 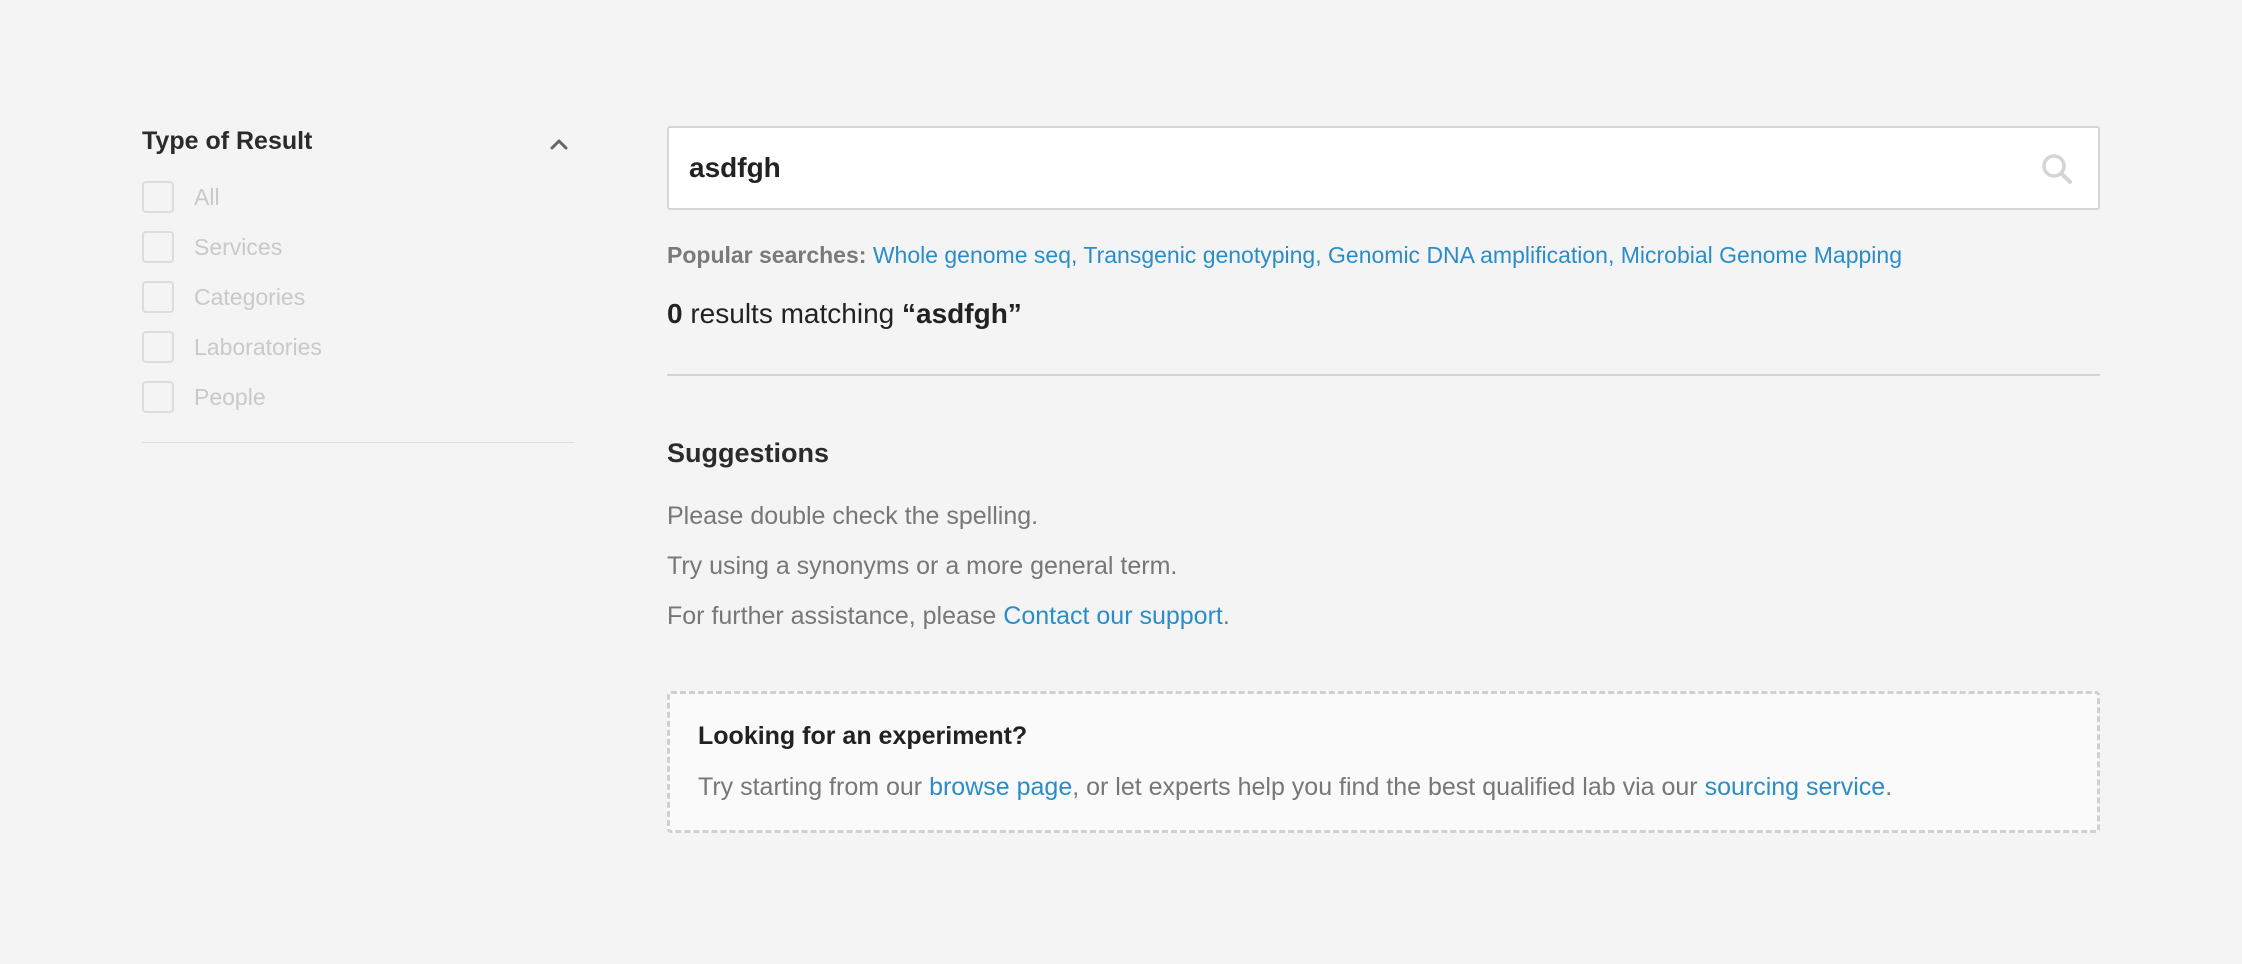 I want to click on filter-title: Type of Result, so click(x=227, y=140).